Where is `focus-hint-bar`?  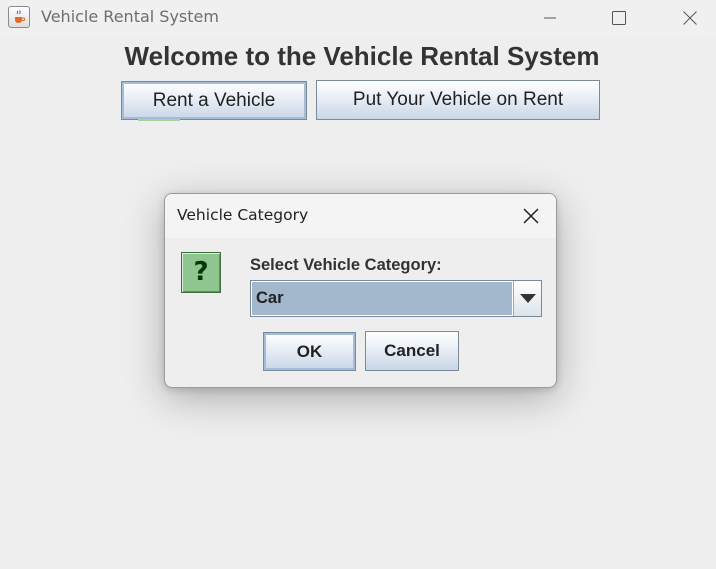 focus-hint-bar is located at coordinates (159, 120).